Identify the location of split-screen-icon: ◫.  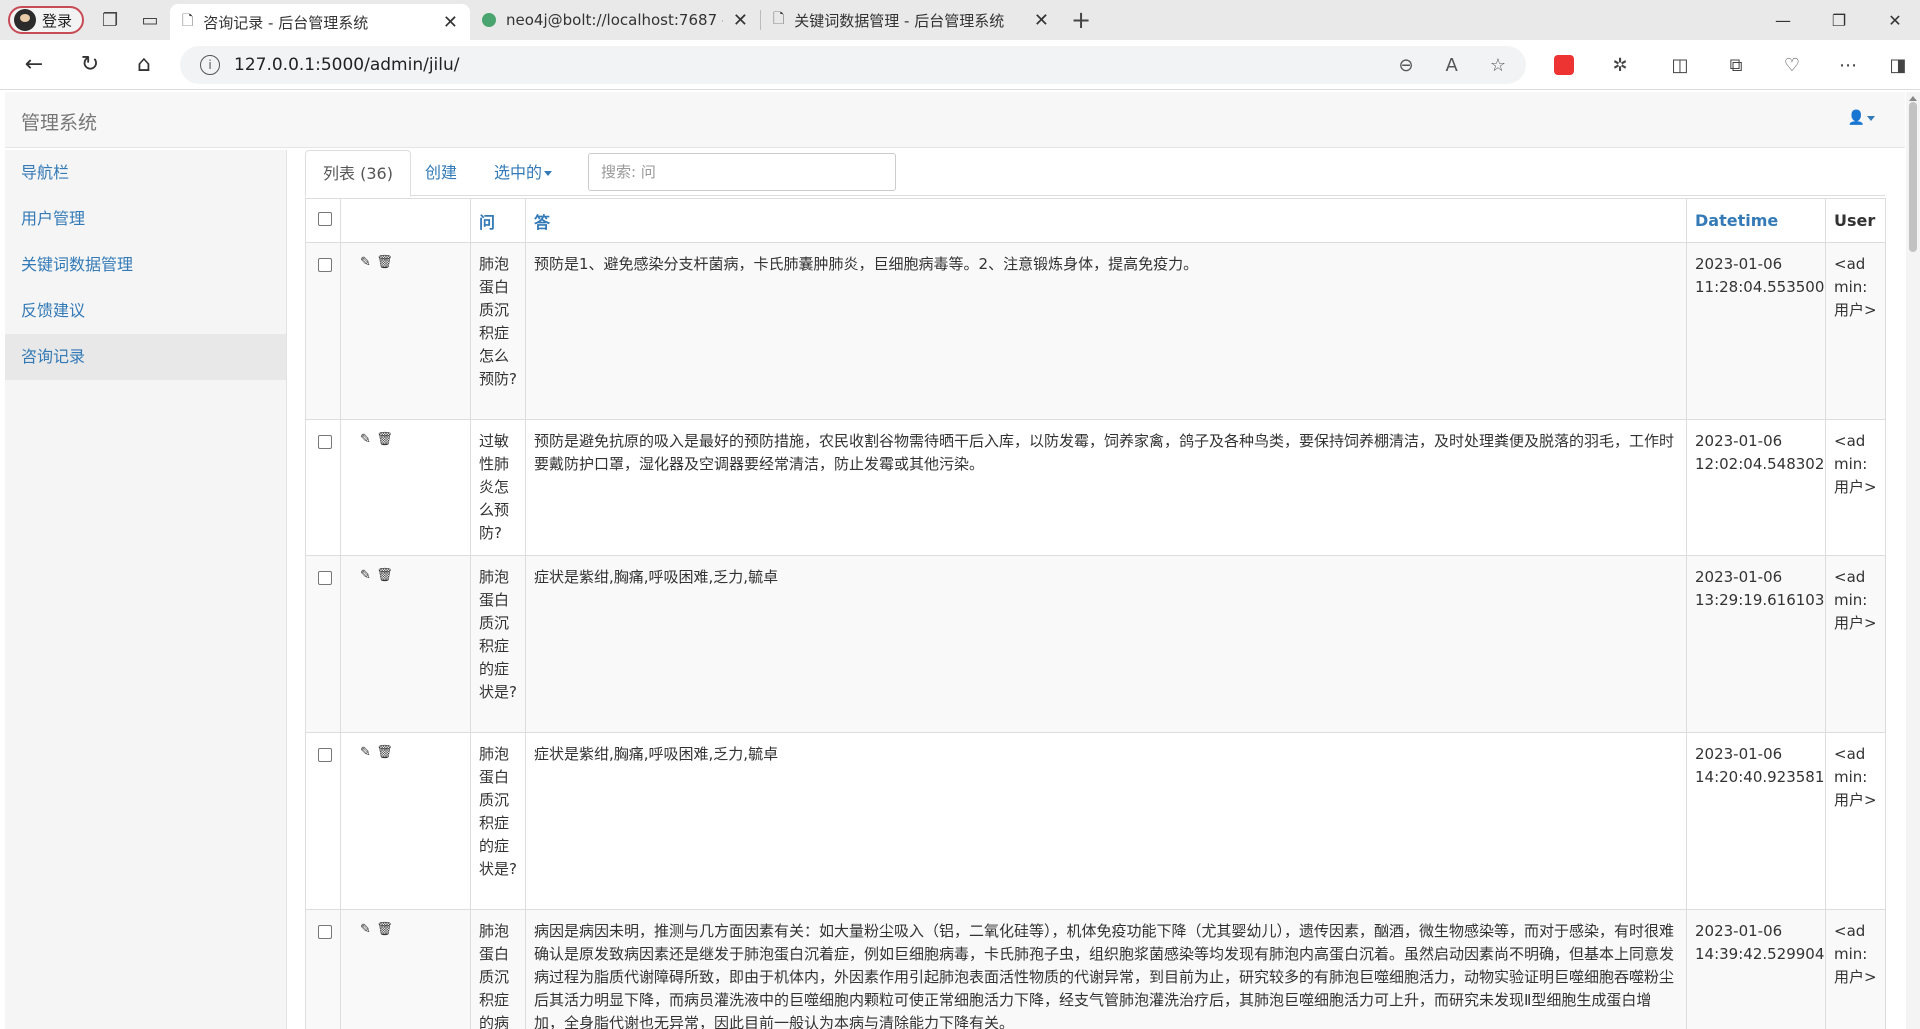
(1680, 65).